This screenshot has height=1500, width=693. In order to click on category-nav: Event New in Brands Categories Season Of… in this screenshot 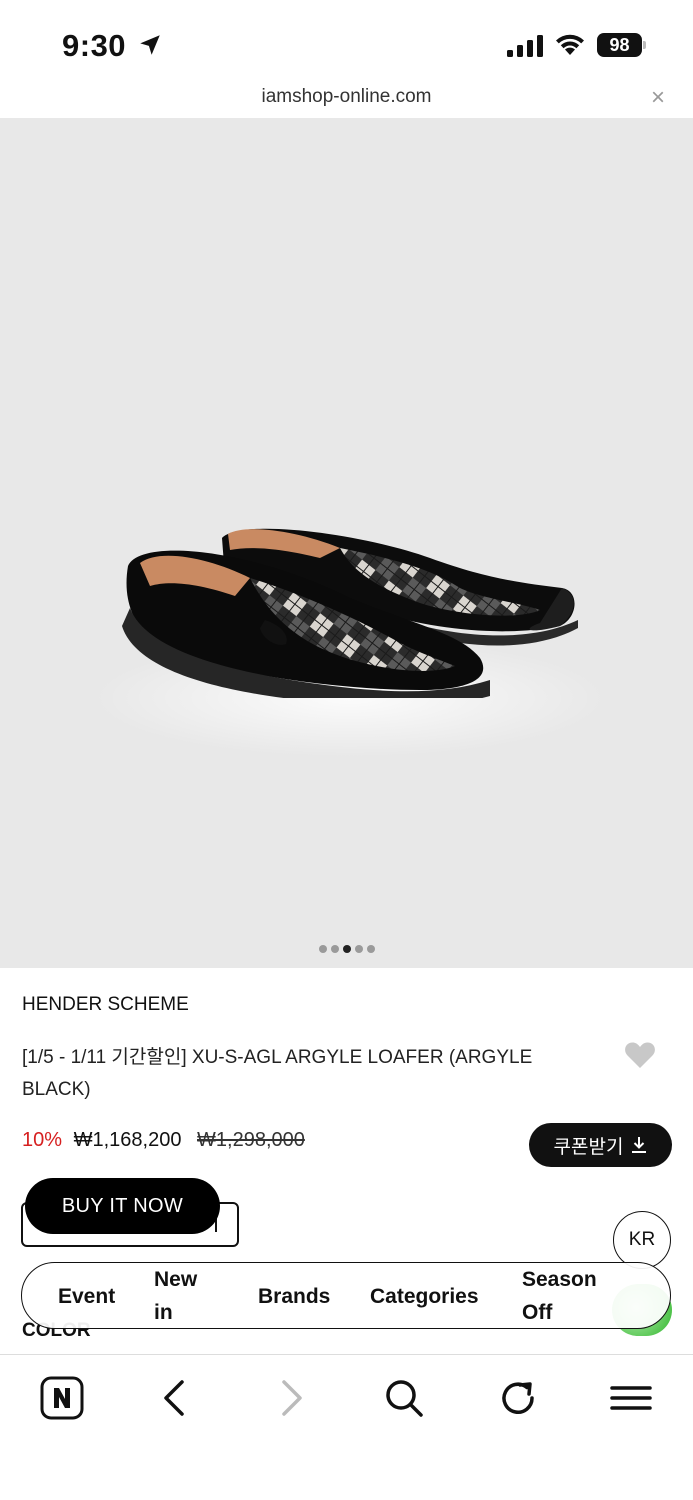, I will do `click(346, 1295)`.